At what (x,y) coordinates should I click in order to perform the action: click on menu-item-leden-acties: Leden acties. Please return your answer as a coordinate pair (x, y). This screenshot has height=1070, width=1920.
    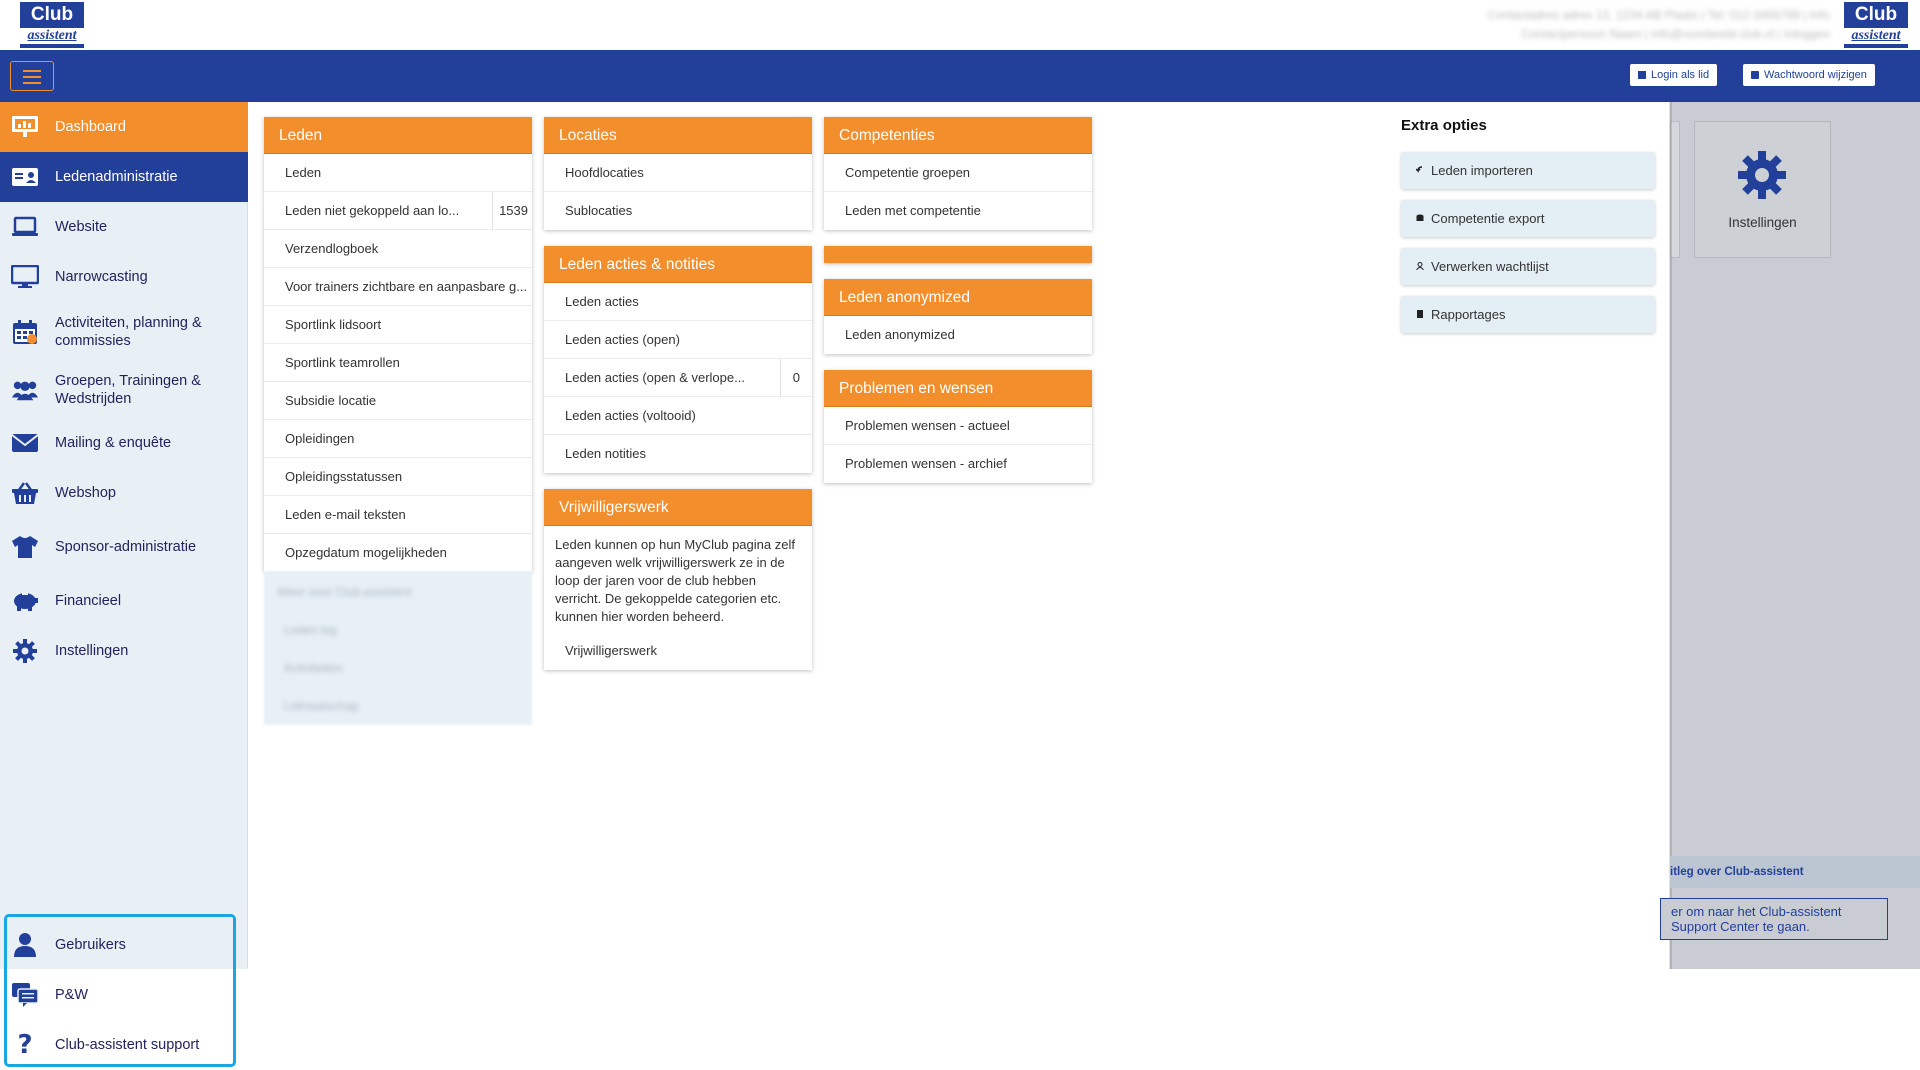
    Looking at the image, I should click on (678, 302).